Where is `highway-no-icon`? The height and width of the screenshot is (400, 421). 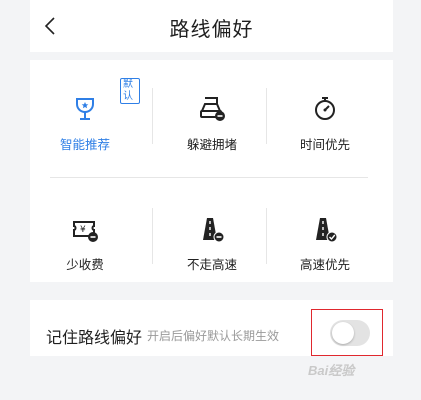
highway-no-icon is located at coordinates (214, 230).